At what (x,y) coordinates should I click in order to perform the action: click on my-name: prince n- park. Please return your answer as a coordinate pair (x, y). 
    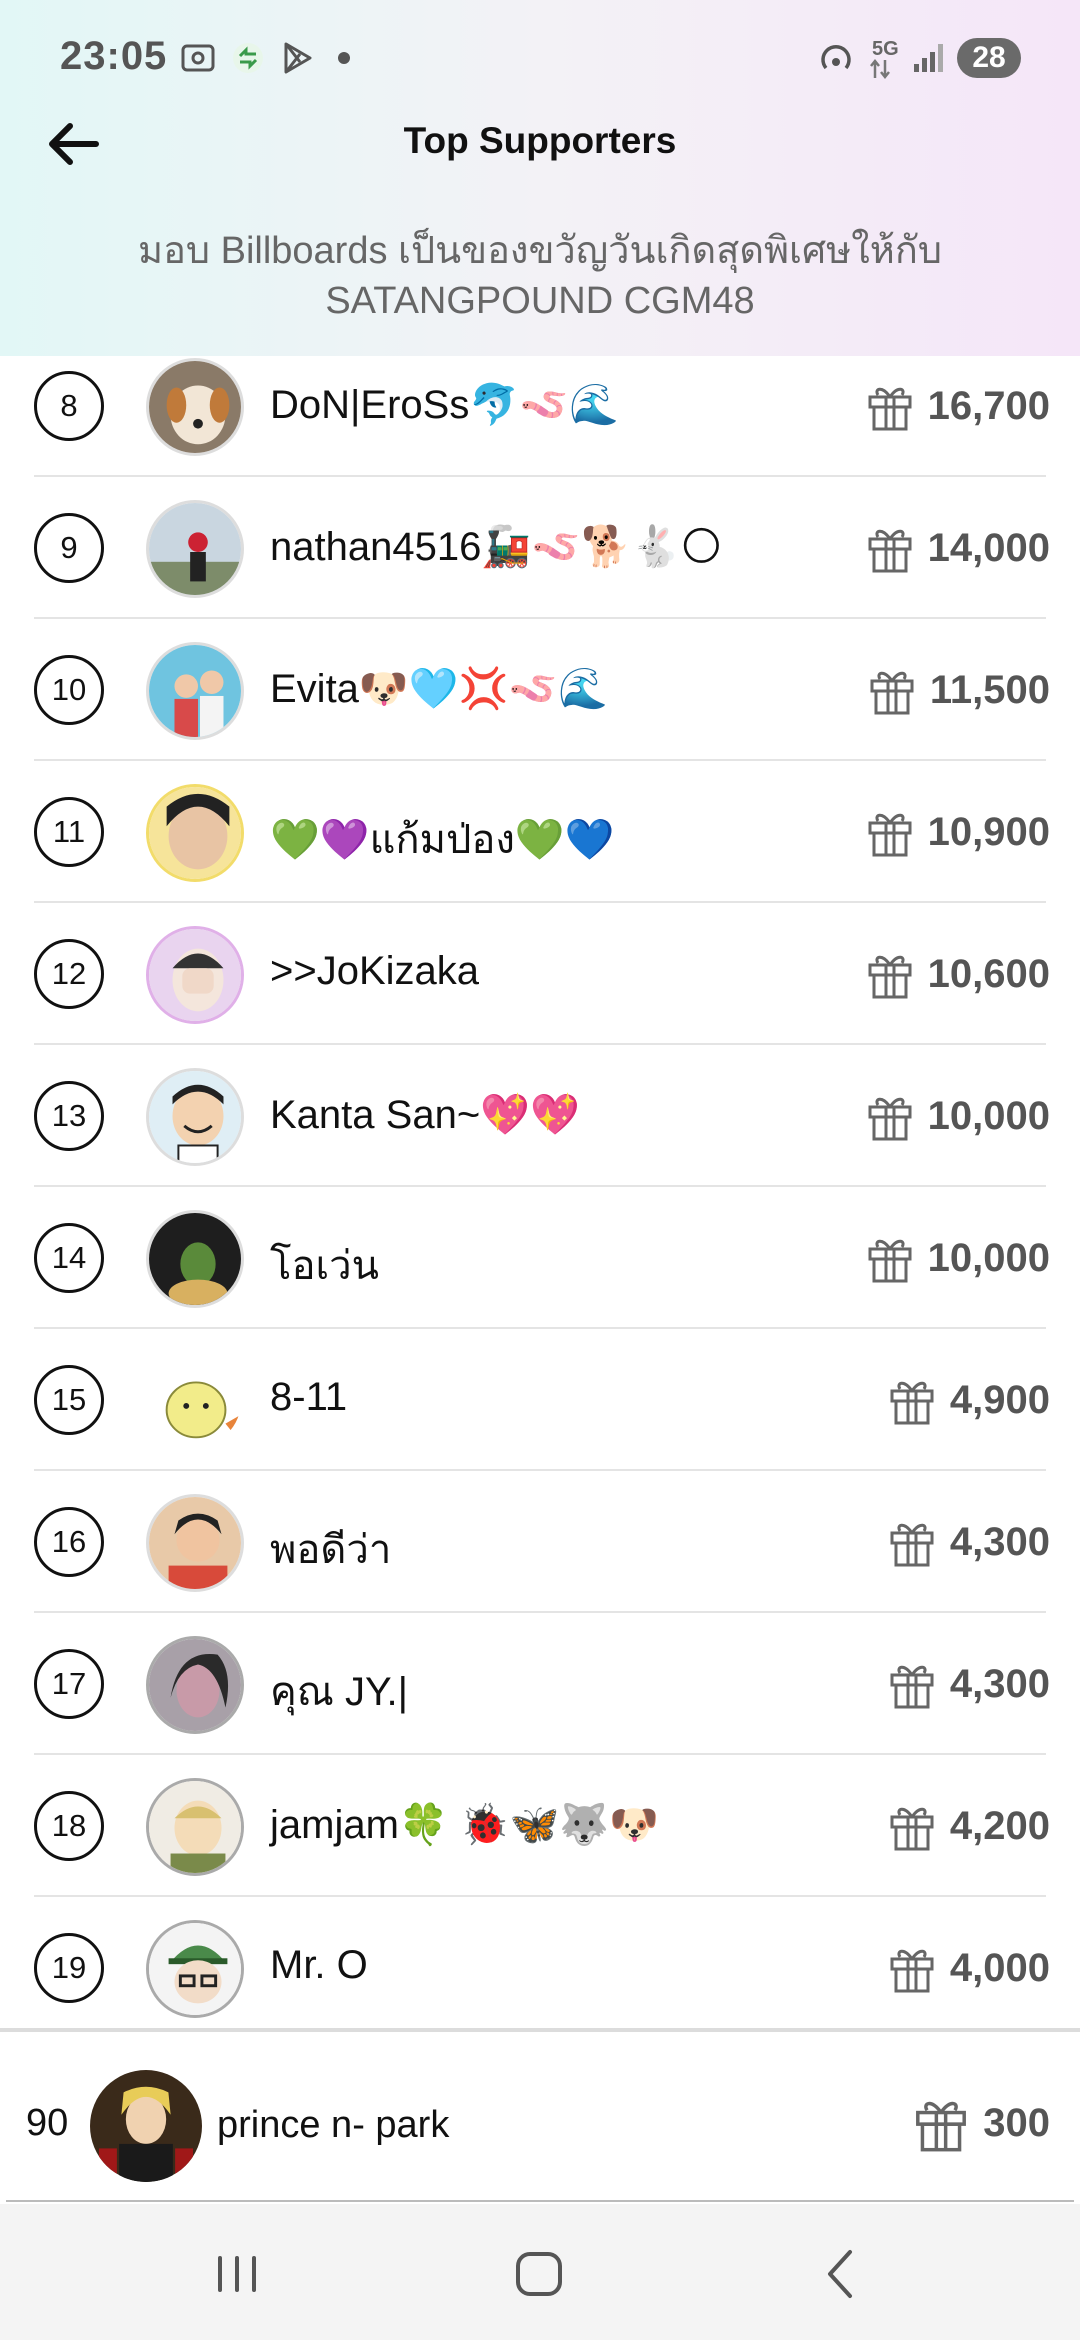
    Looking at the image, I should click on (333, 2125).